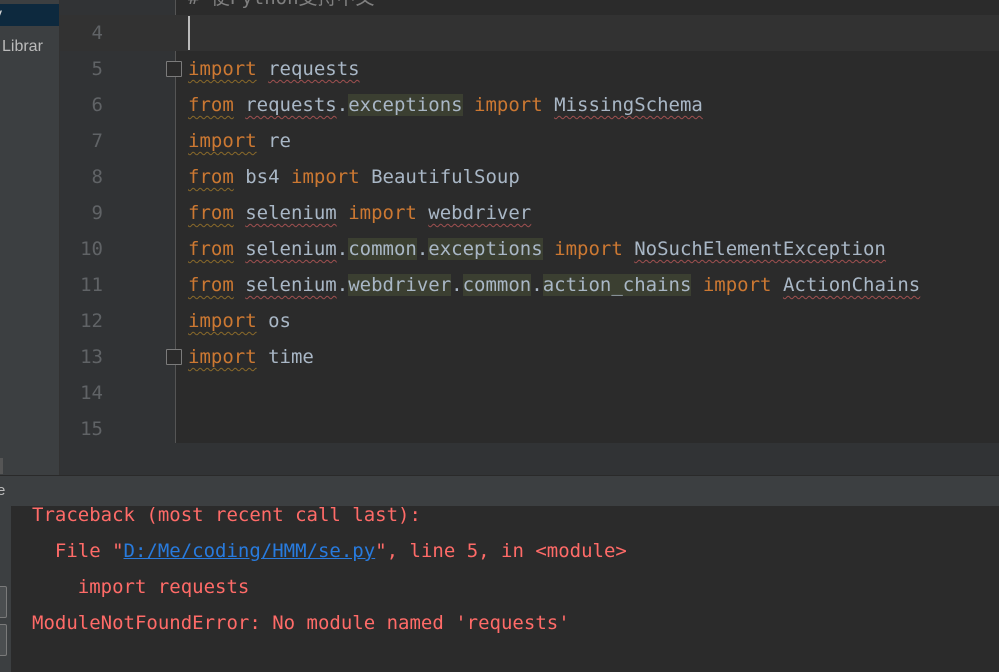 The image size is (999, 672). I want to click on code-text: from selenium import webdriver, so click(359, 213).